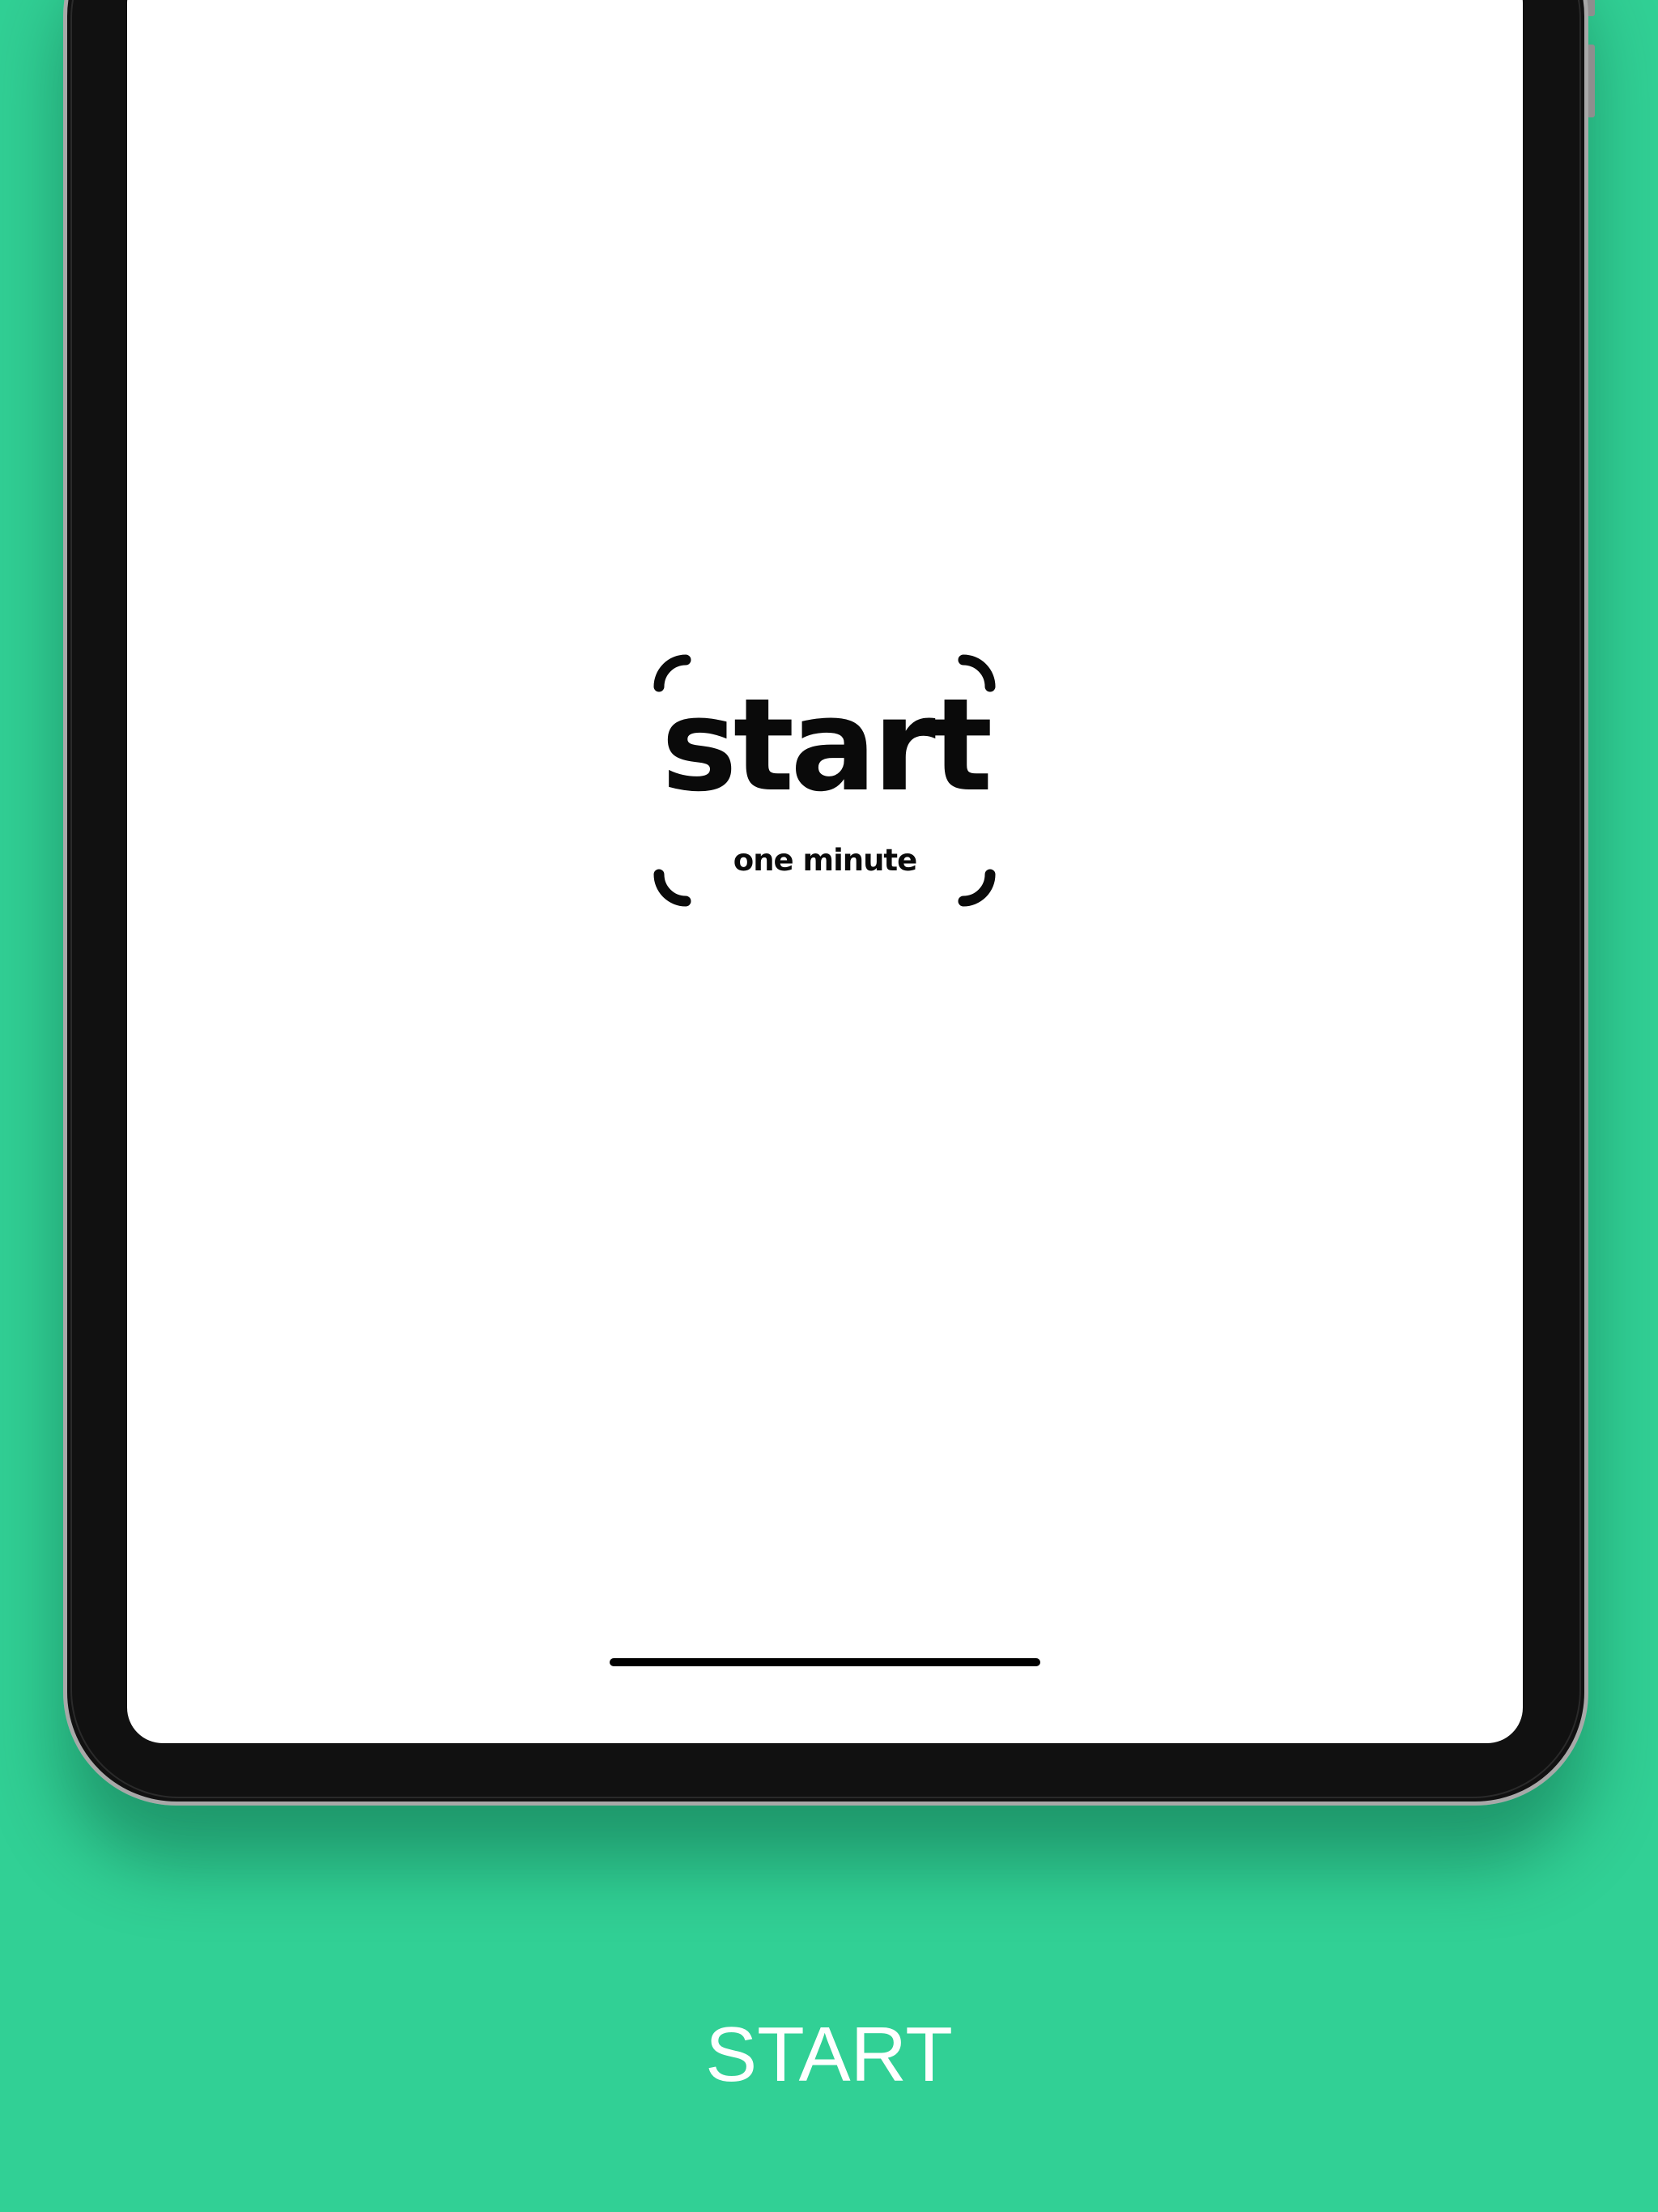 This screenshot has width=1658, height=2212. I want to click on logo-wordmark: start, so click(827, 745).